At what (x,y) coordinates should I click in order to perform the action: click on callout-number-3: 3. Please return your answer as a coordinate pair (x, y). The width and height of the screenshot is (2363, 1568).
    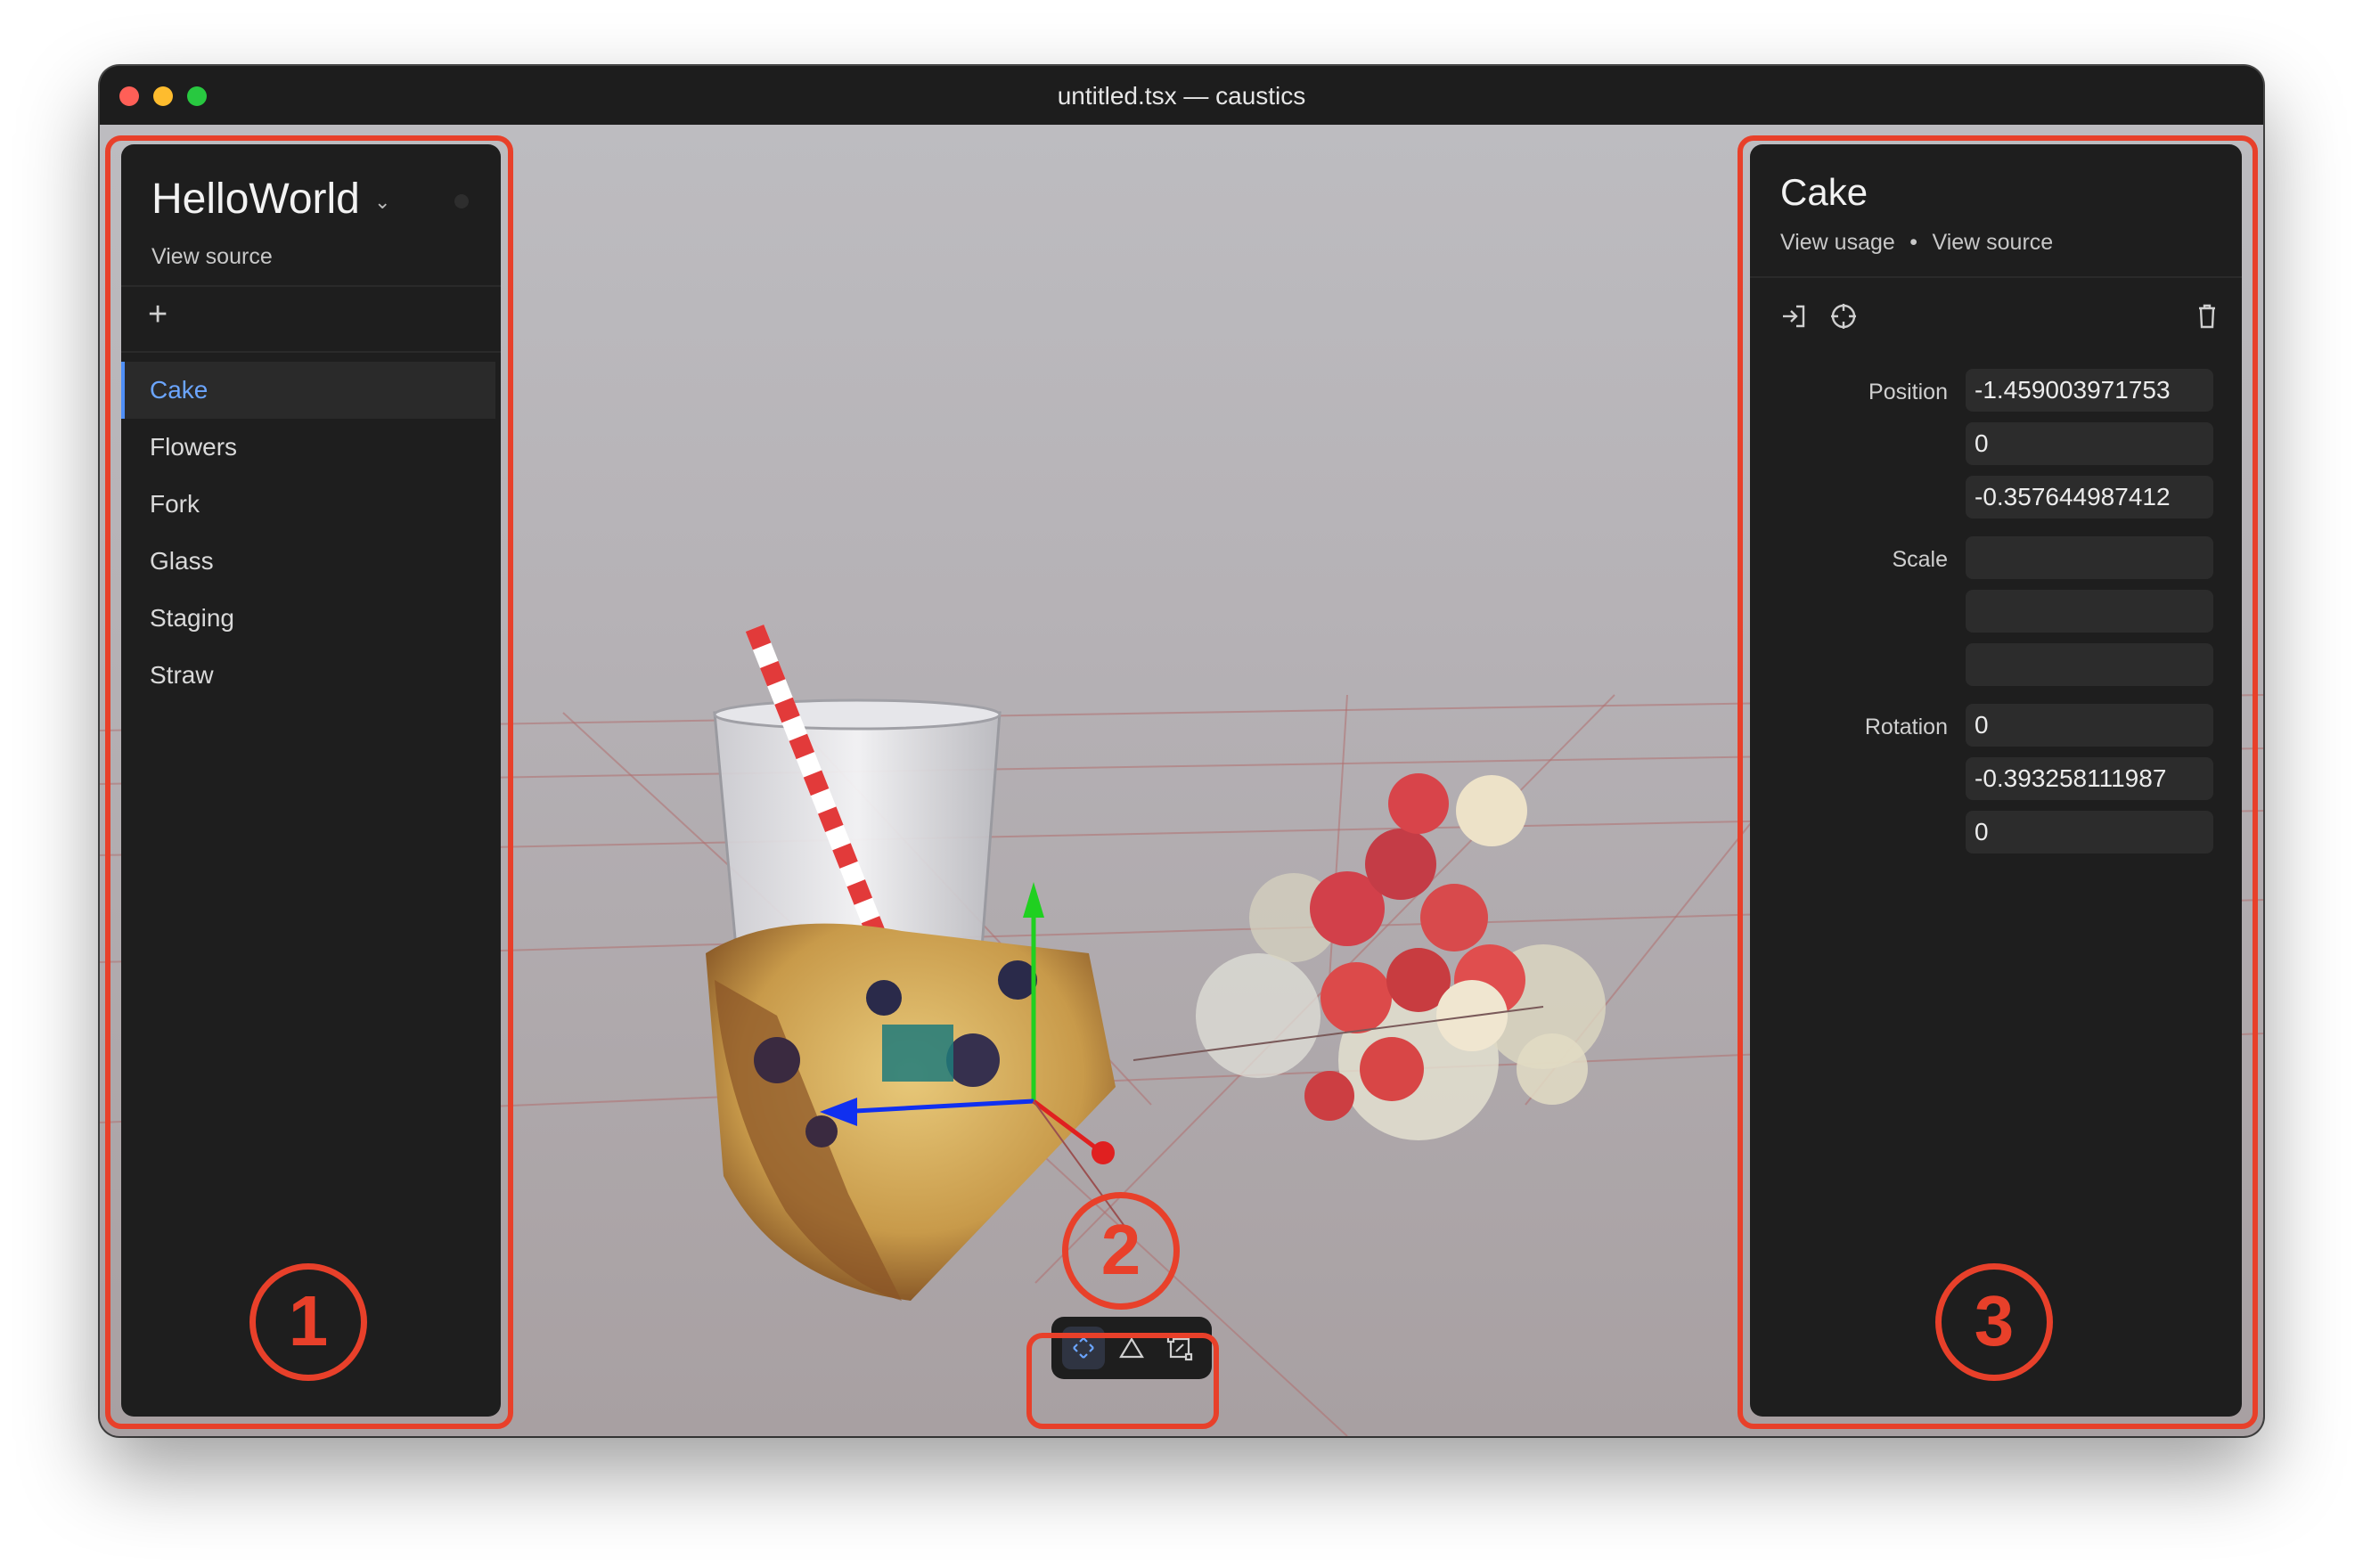
    Looking at the image, I should click on (1994, 1322).